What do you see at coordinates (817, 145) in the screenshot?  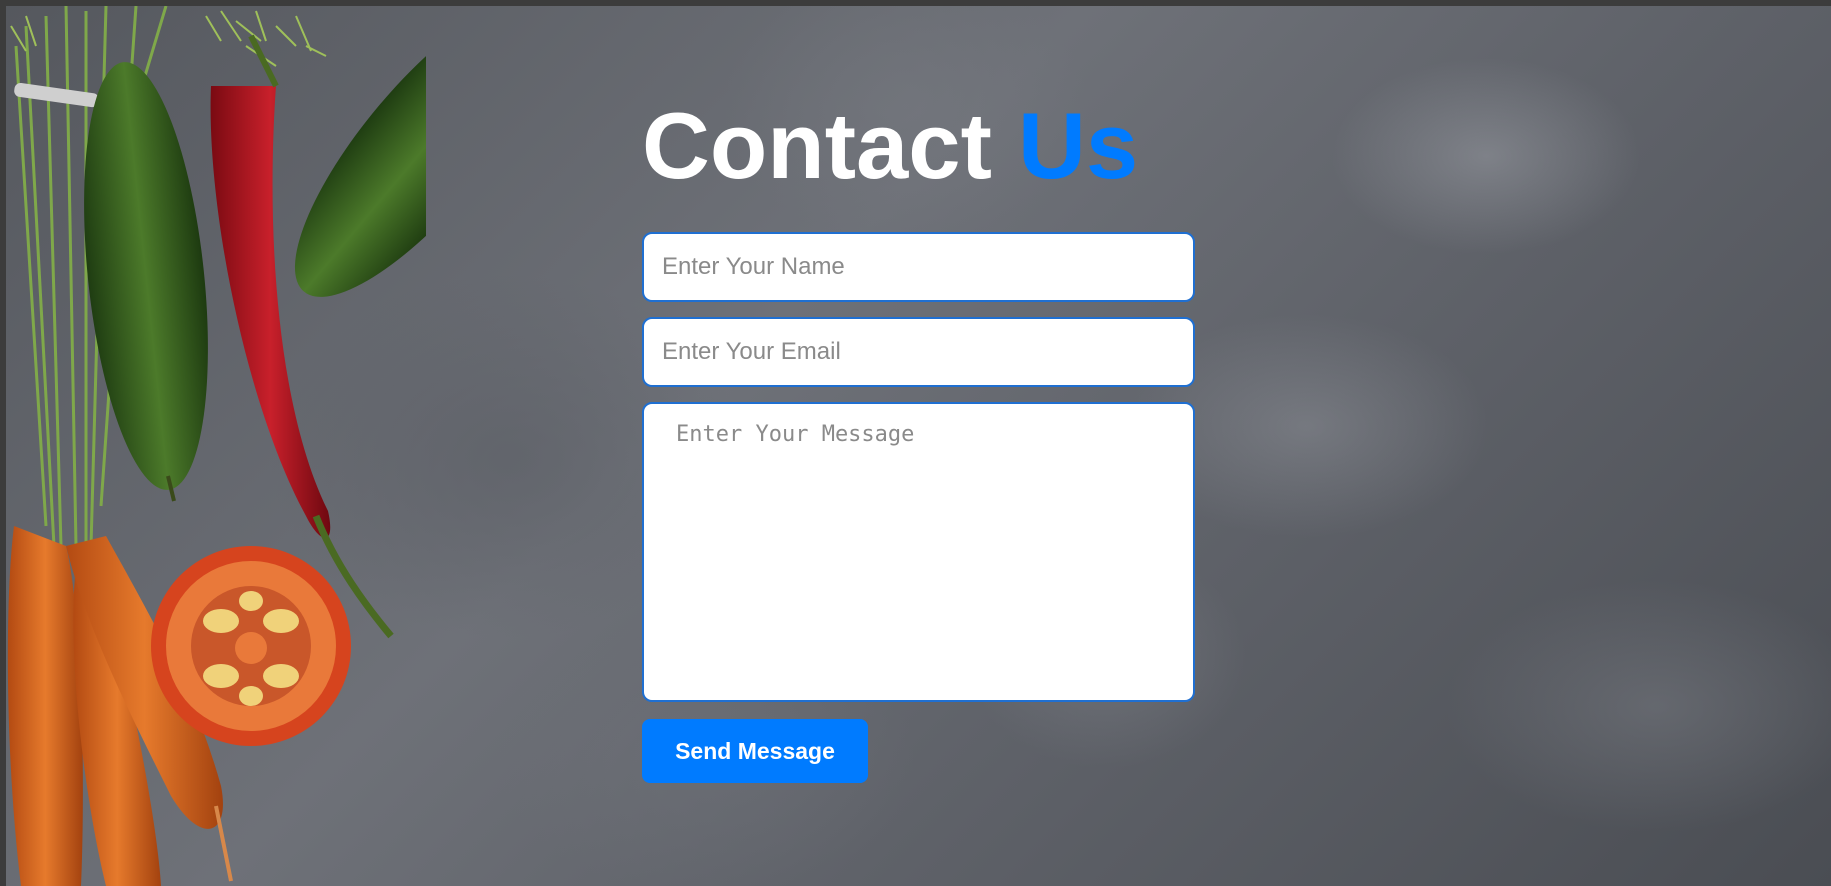 I see `title-contact: Contact` at bounding box center [817, 145].